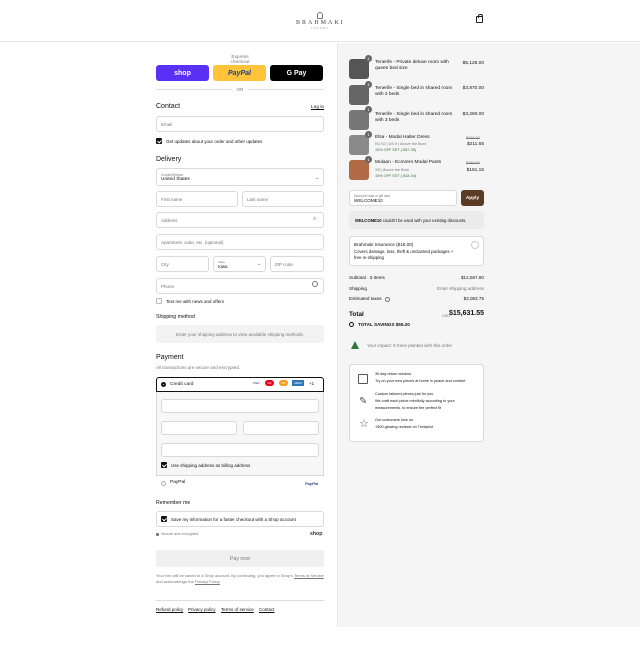 The width and height of the screenshot is (640, 653). I want to click on legal-and: and acknowledge the, so click(175, 581).